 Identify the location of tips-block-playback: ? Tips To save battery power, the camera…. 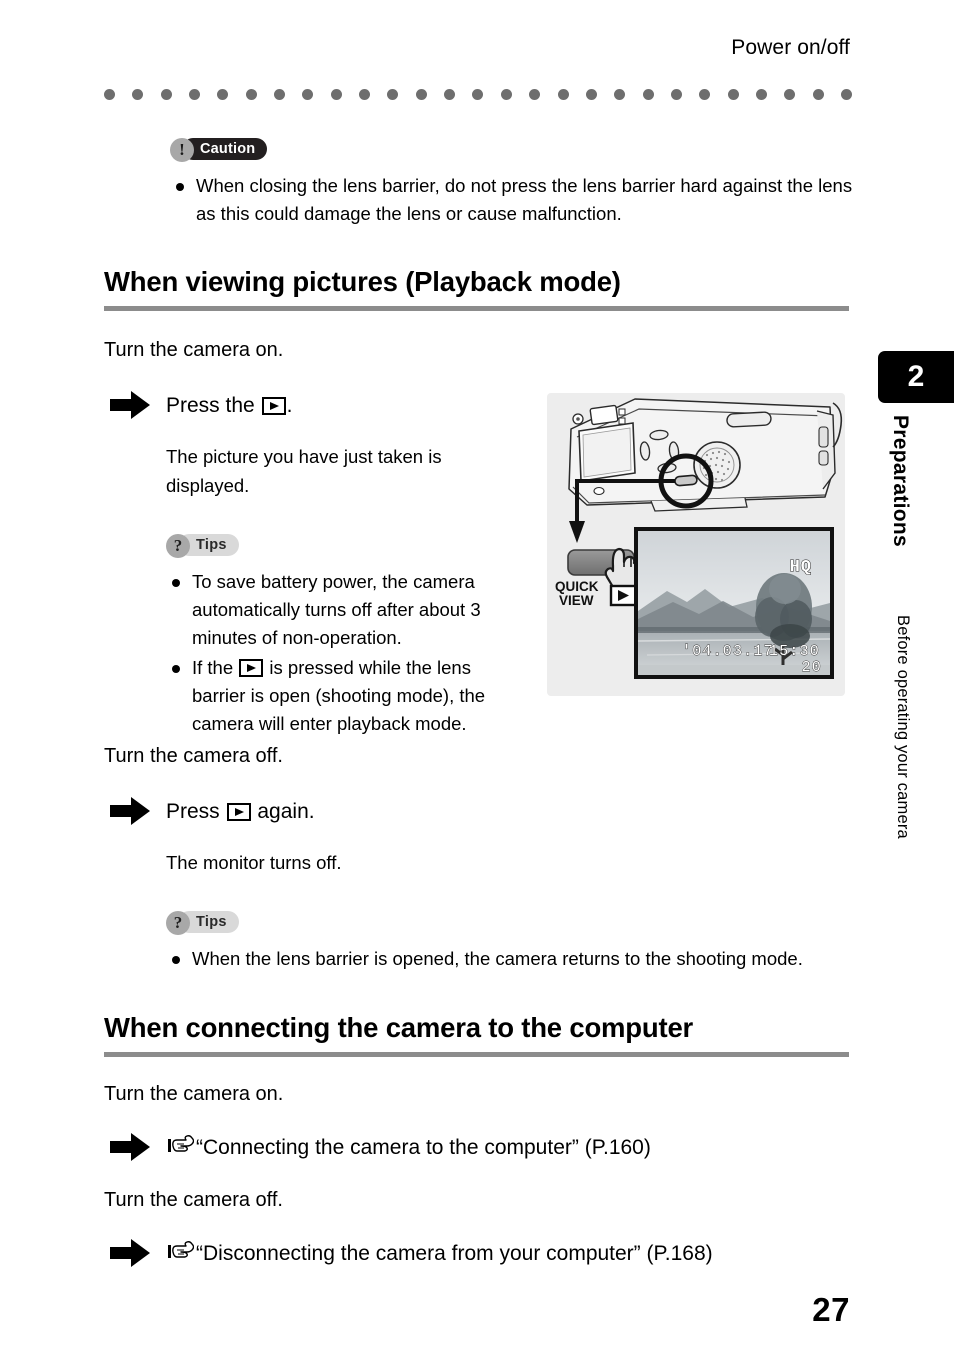
(346, 637).